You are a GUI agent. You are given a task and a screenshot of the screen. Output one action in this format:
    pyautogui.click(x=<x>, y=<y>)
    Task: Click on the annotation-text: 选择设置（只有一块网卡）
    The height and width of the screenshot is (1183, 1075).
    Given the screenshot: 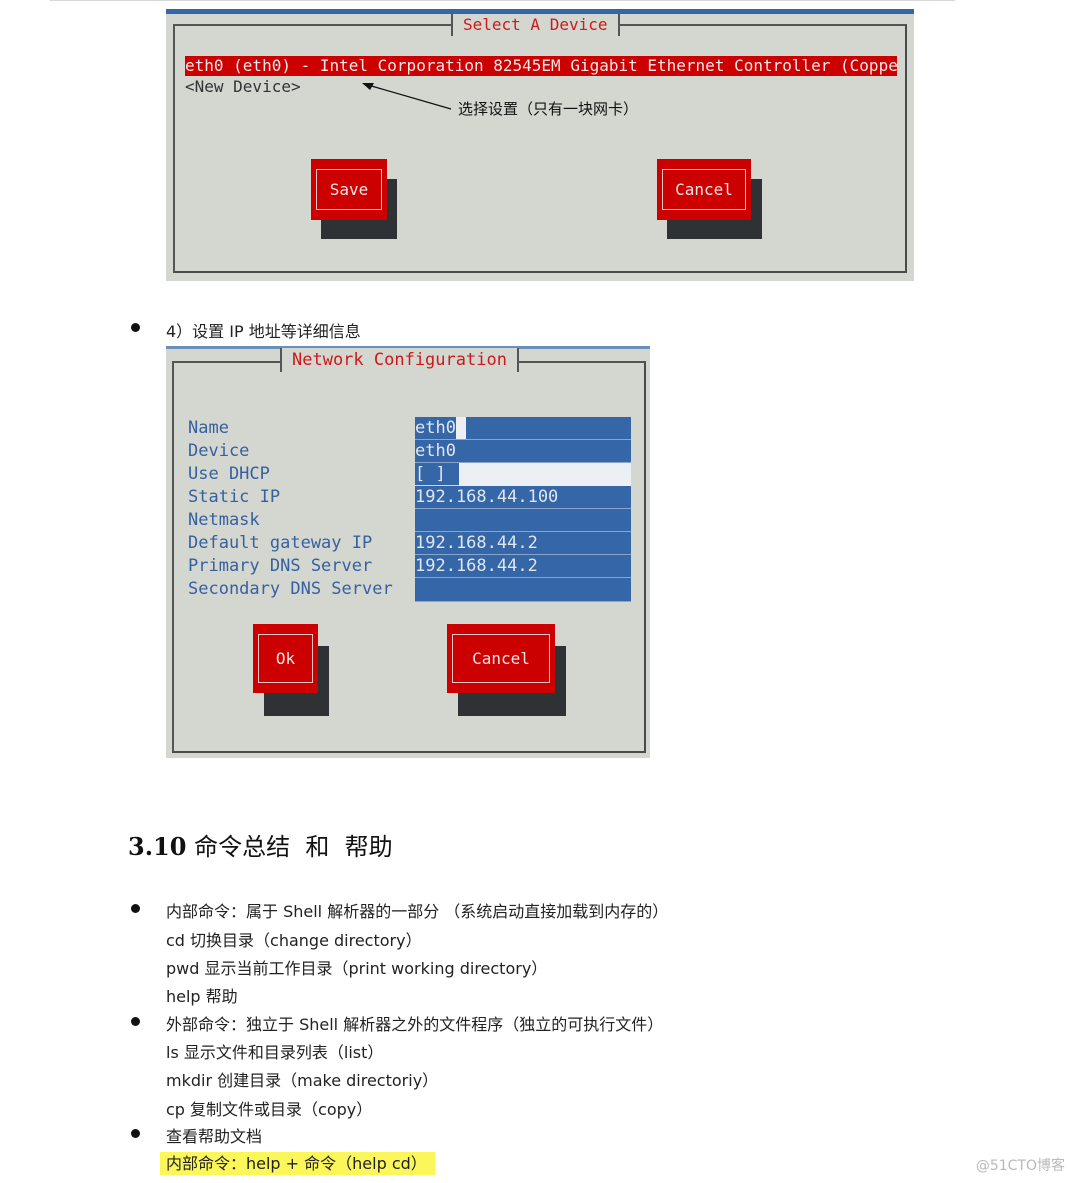 What is the action you would take?
    pyautogui.click(x=548, y=109)
    